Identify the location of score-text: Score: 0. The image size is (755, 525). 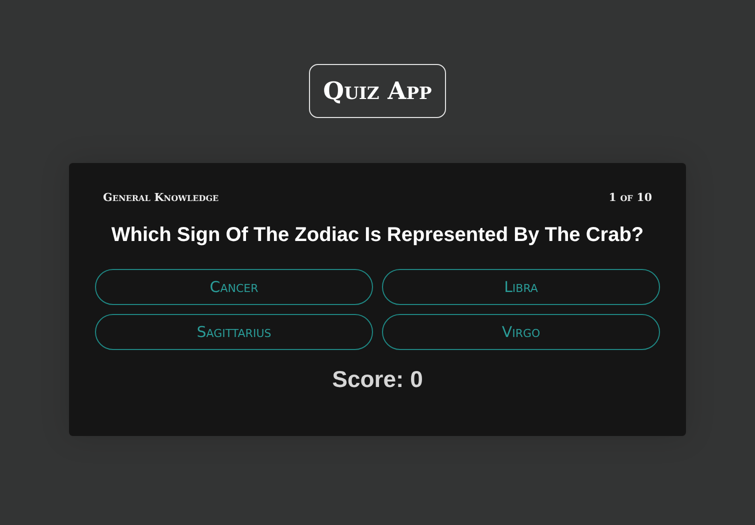
(377, 379).